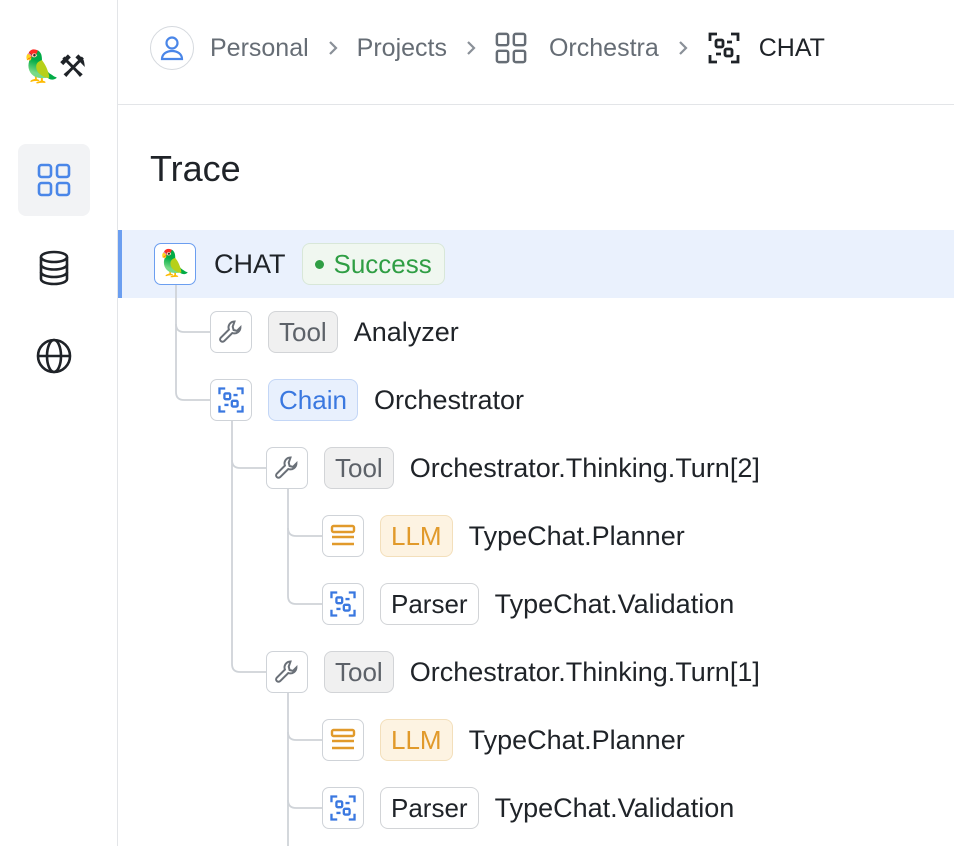 This screenshot has width=954, height=846. What do you see at coordinates (313, 400) in the screenshot?
I see `node-type-badge: Chain` at bounding box center [313, 400].